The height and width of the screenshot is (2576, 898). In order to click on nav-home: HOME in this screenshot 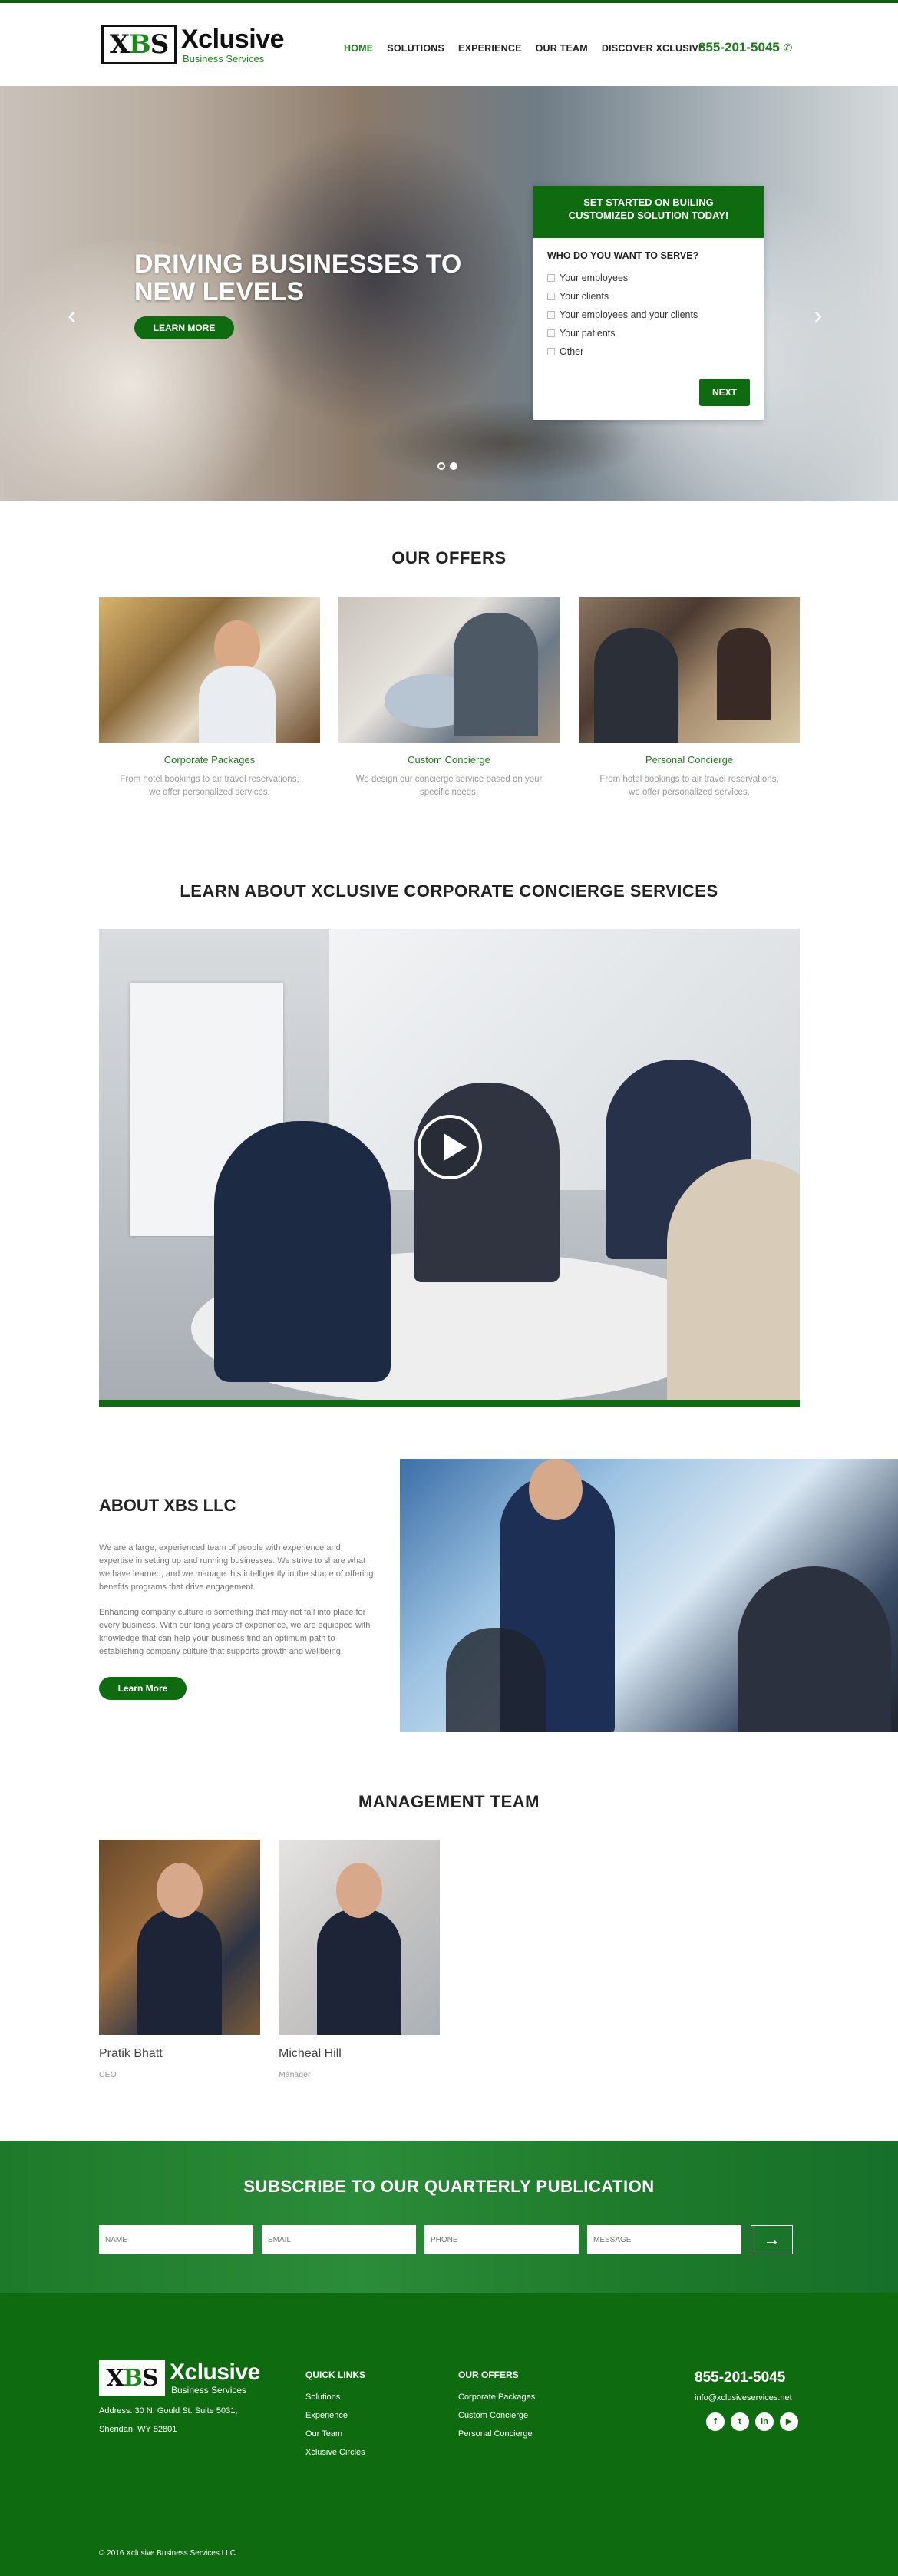, I will do `click(358, 48)`.